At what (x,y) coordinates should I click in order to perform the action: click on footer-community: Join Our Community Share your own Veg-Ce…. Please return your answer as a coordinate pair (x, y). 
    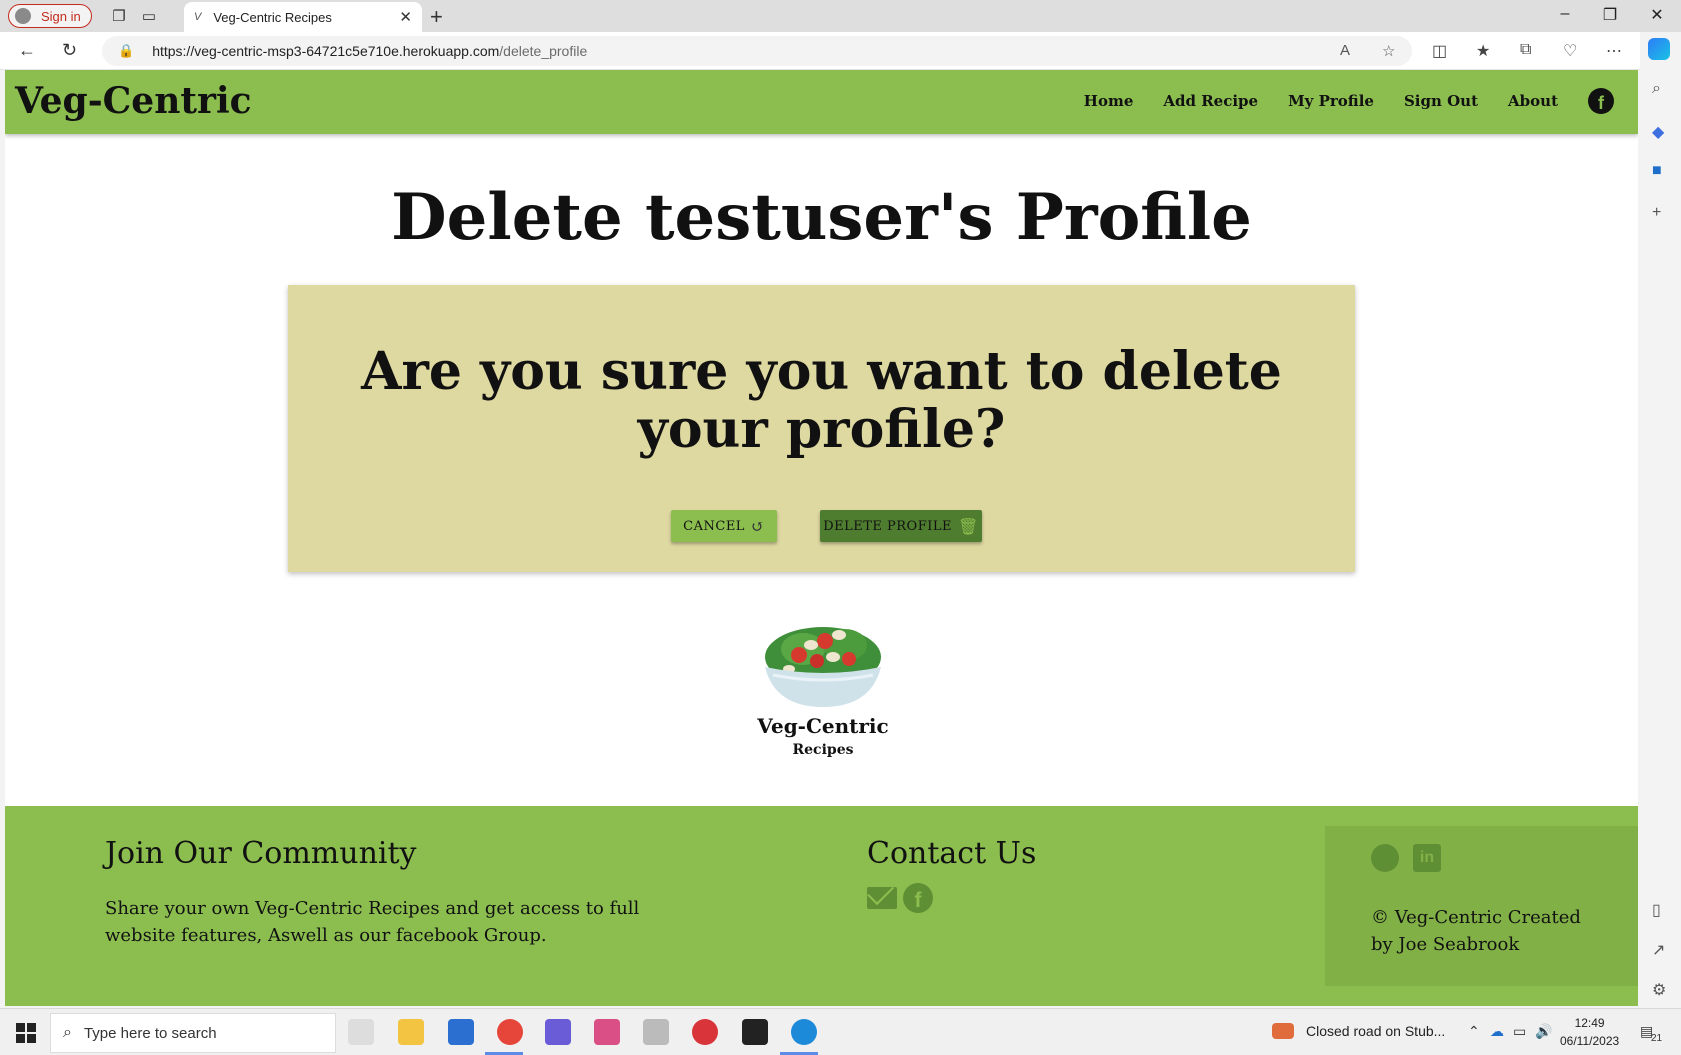
    Looking at the image, I should click on (385, 892).